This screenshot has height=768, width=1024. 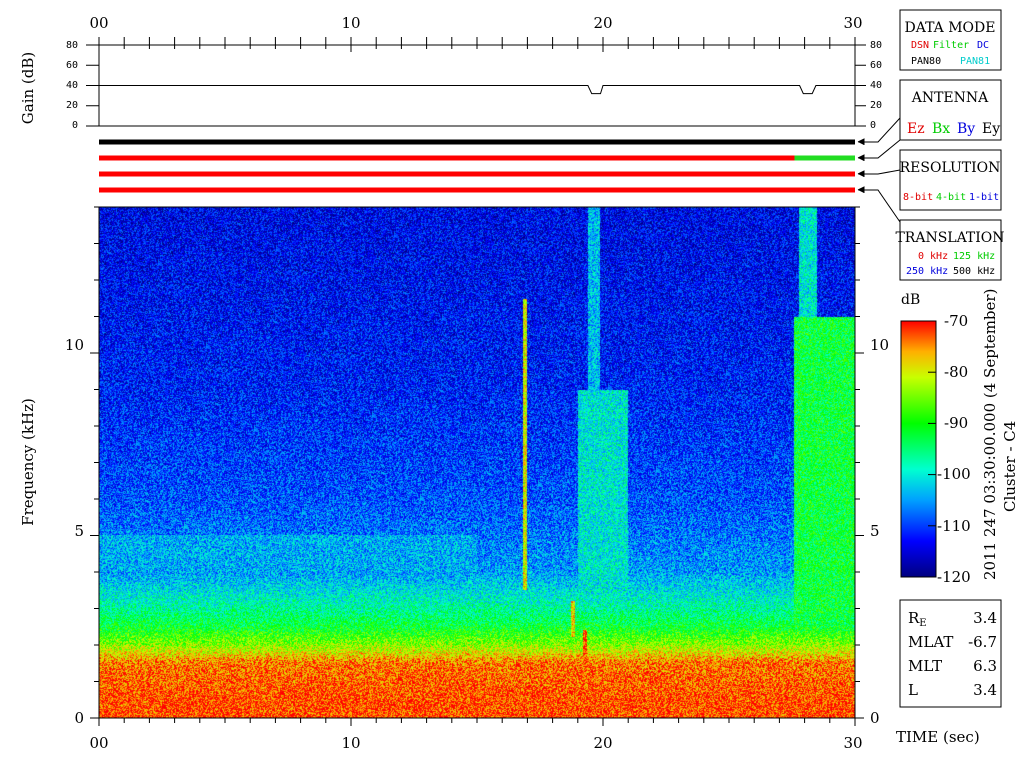 What do you see at coordinates (991, 129) in the screenshot?
I see `legend-item: Ey` at bounding box center [991, 129].